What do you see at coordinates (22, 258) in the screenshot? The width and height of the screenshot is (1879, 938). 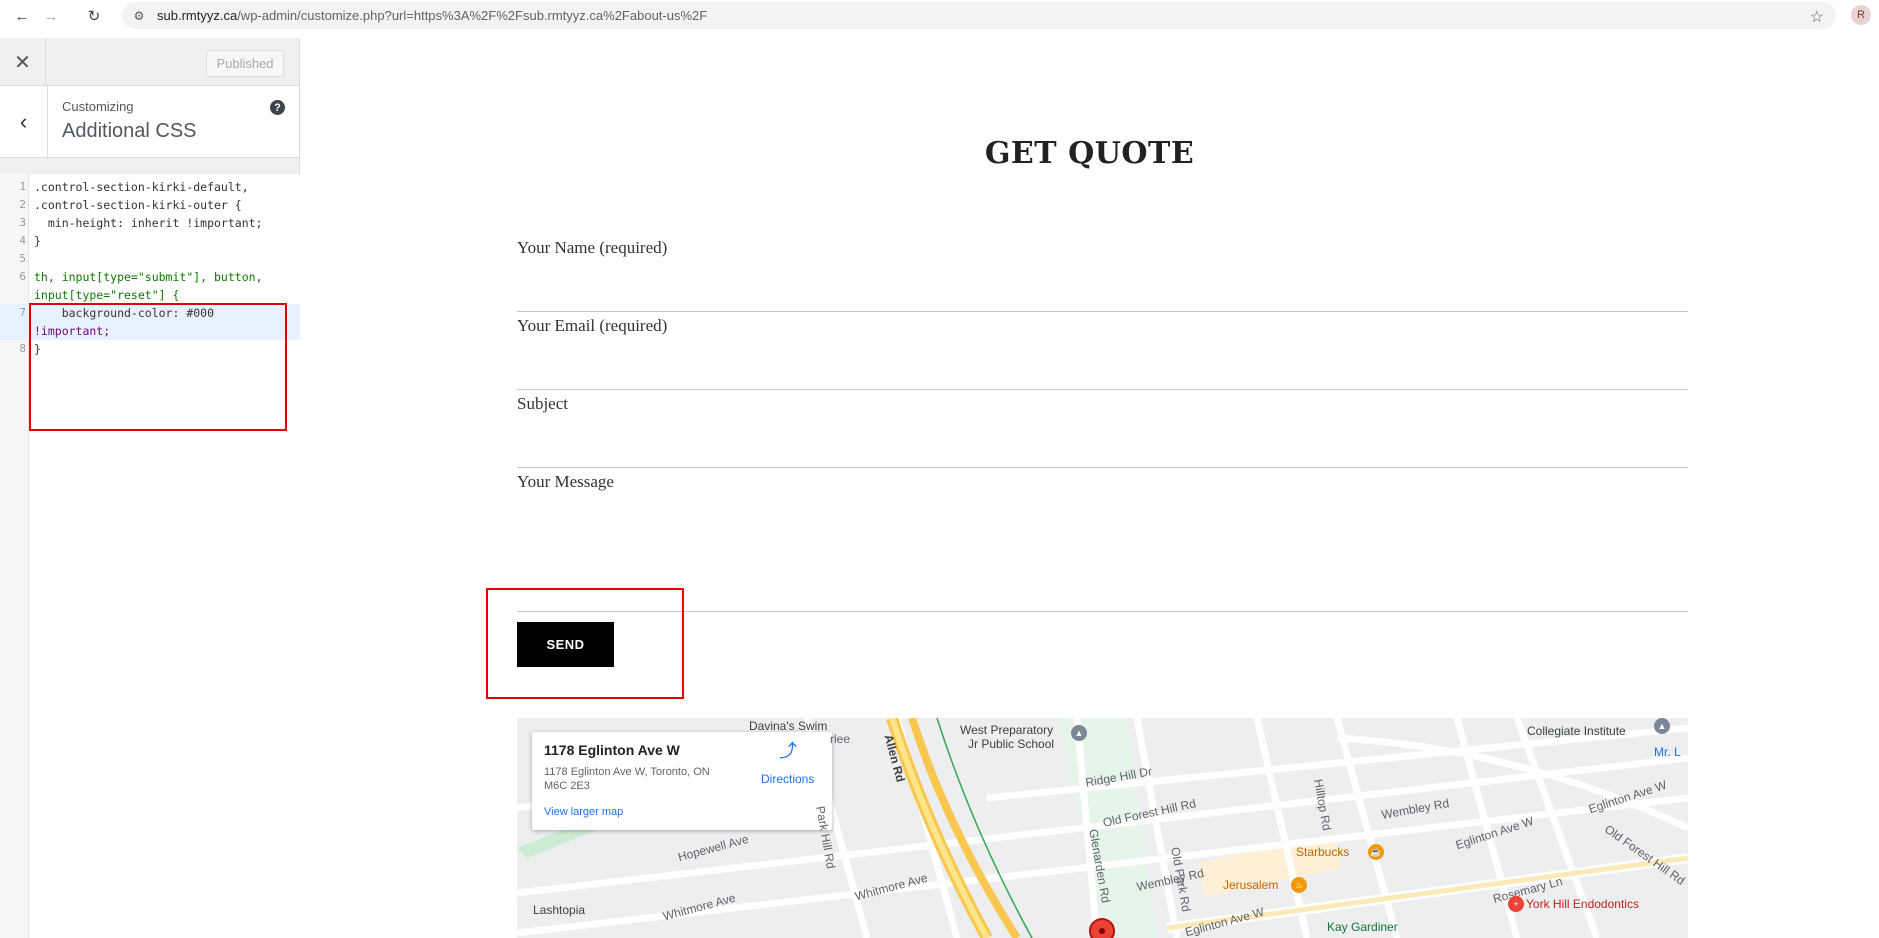 I see `line-number: 5` at bounding box center [22, 258].